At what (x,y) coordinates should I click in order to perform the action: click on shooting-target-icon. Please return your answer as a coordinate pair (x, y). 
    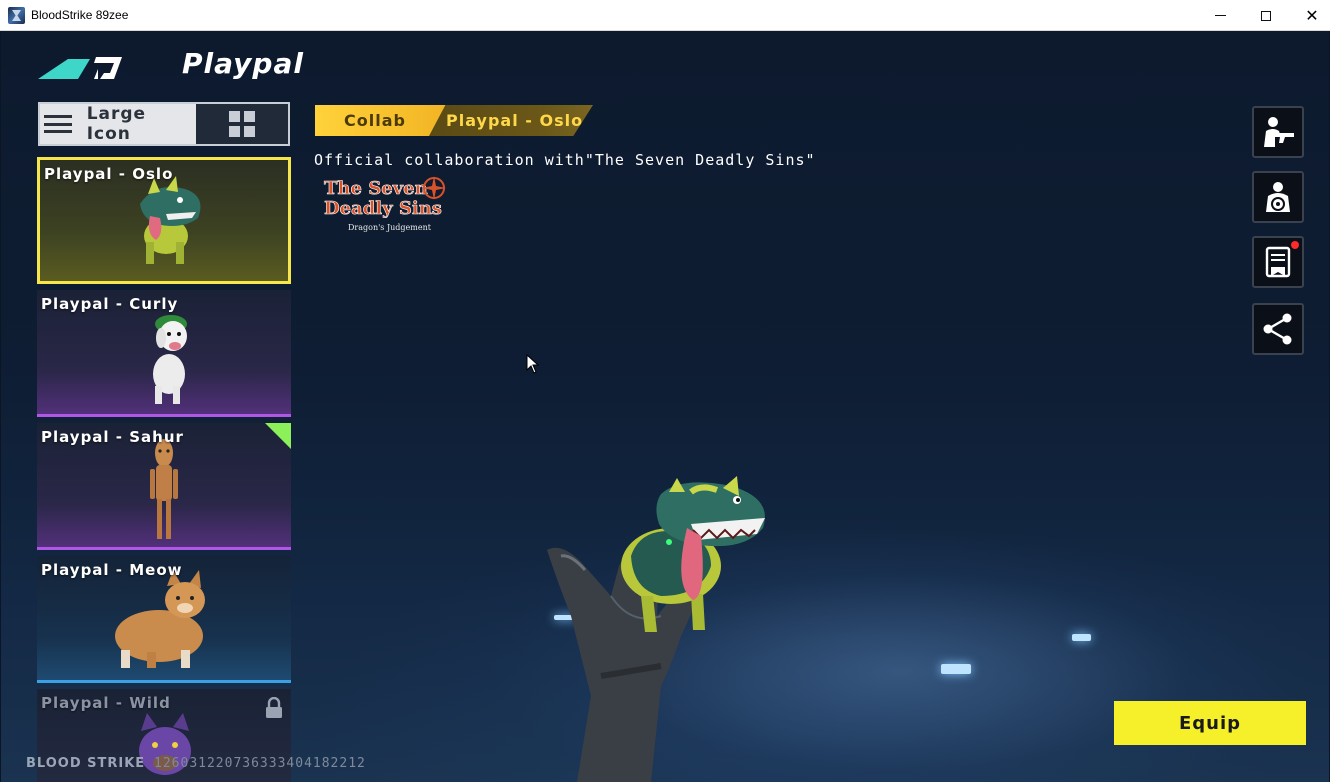
    Looking at the image, I should click on (1278, 197).